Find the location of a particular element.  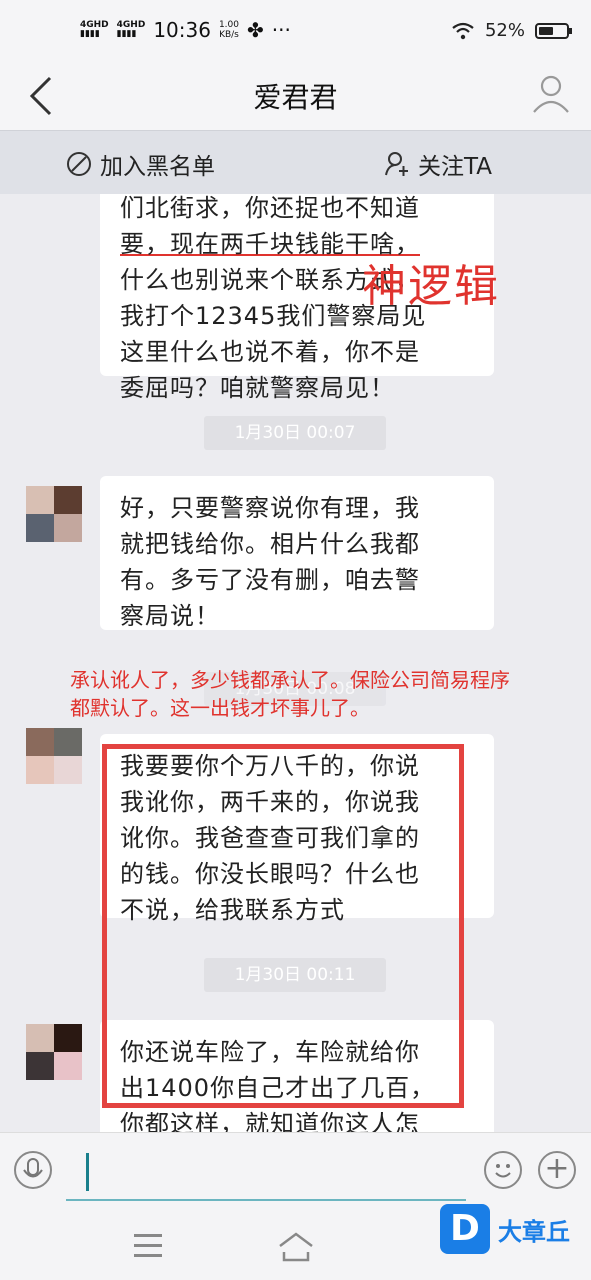

follow-label: 关注TA is located at coordinates (455, 167).